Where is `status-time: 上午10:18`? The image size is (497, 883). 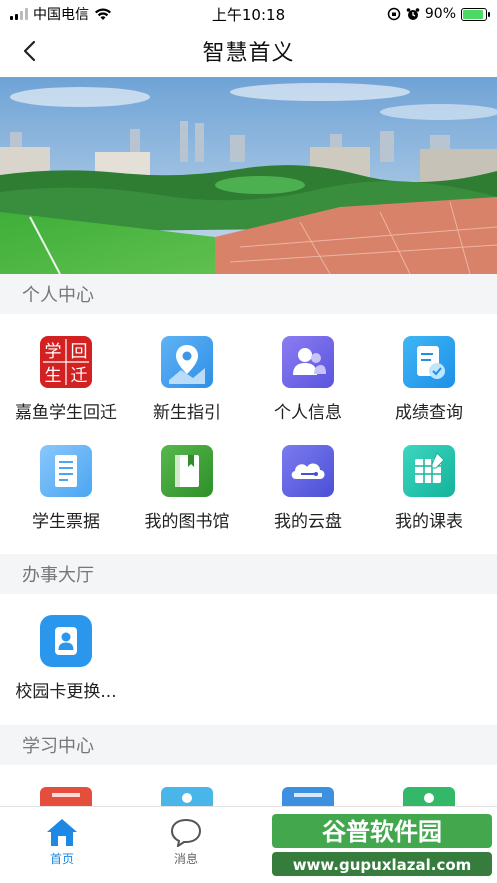 status-time: 上午10:18 is located at coordinates (248, 14).